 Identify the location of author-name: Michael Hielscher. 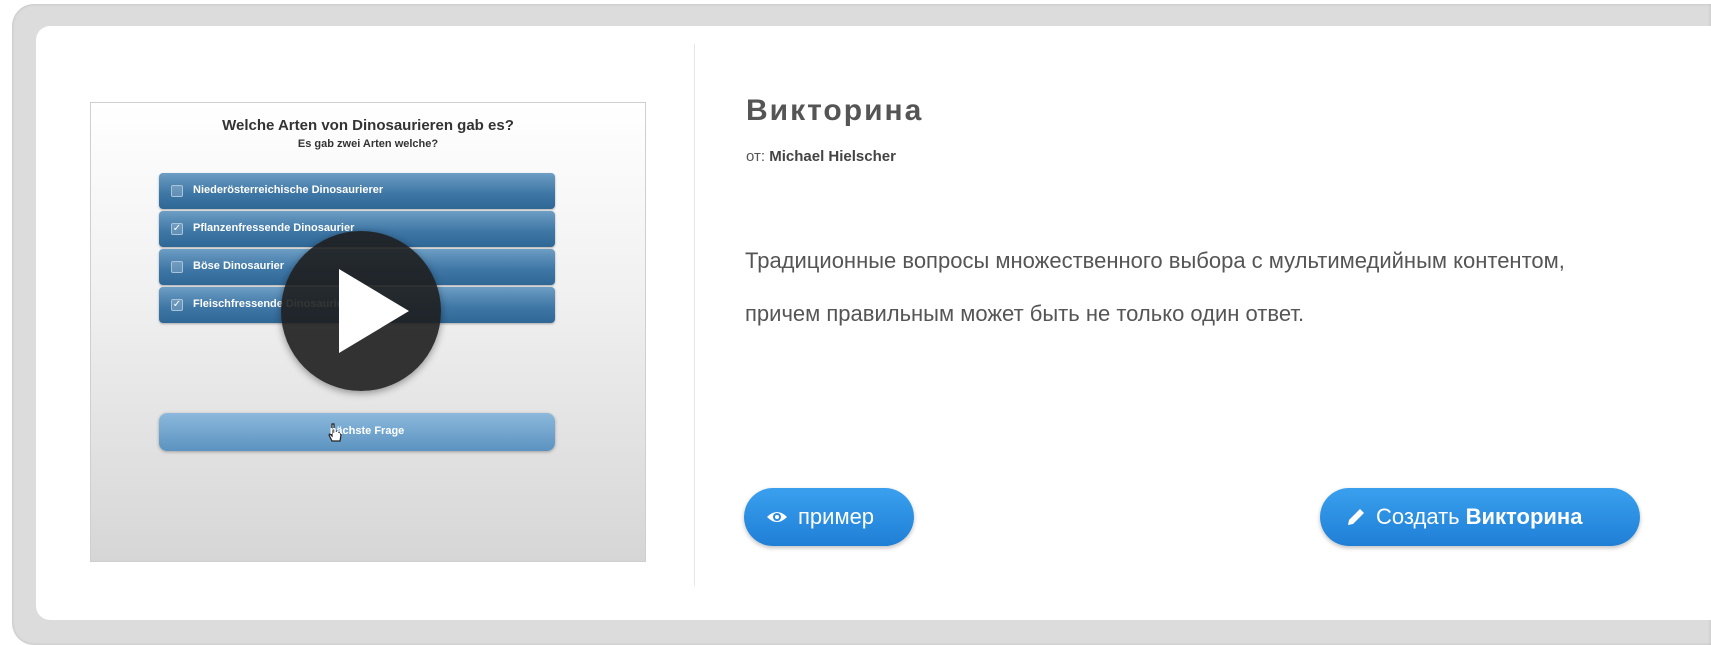
(832, 156).